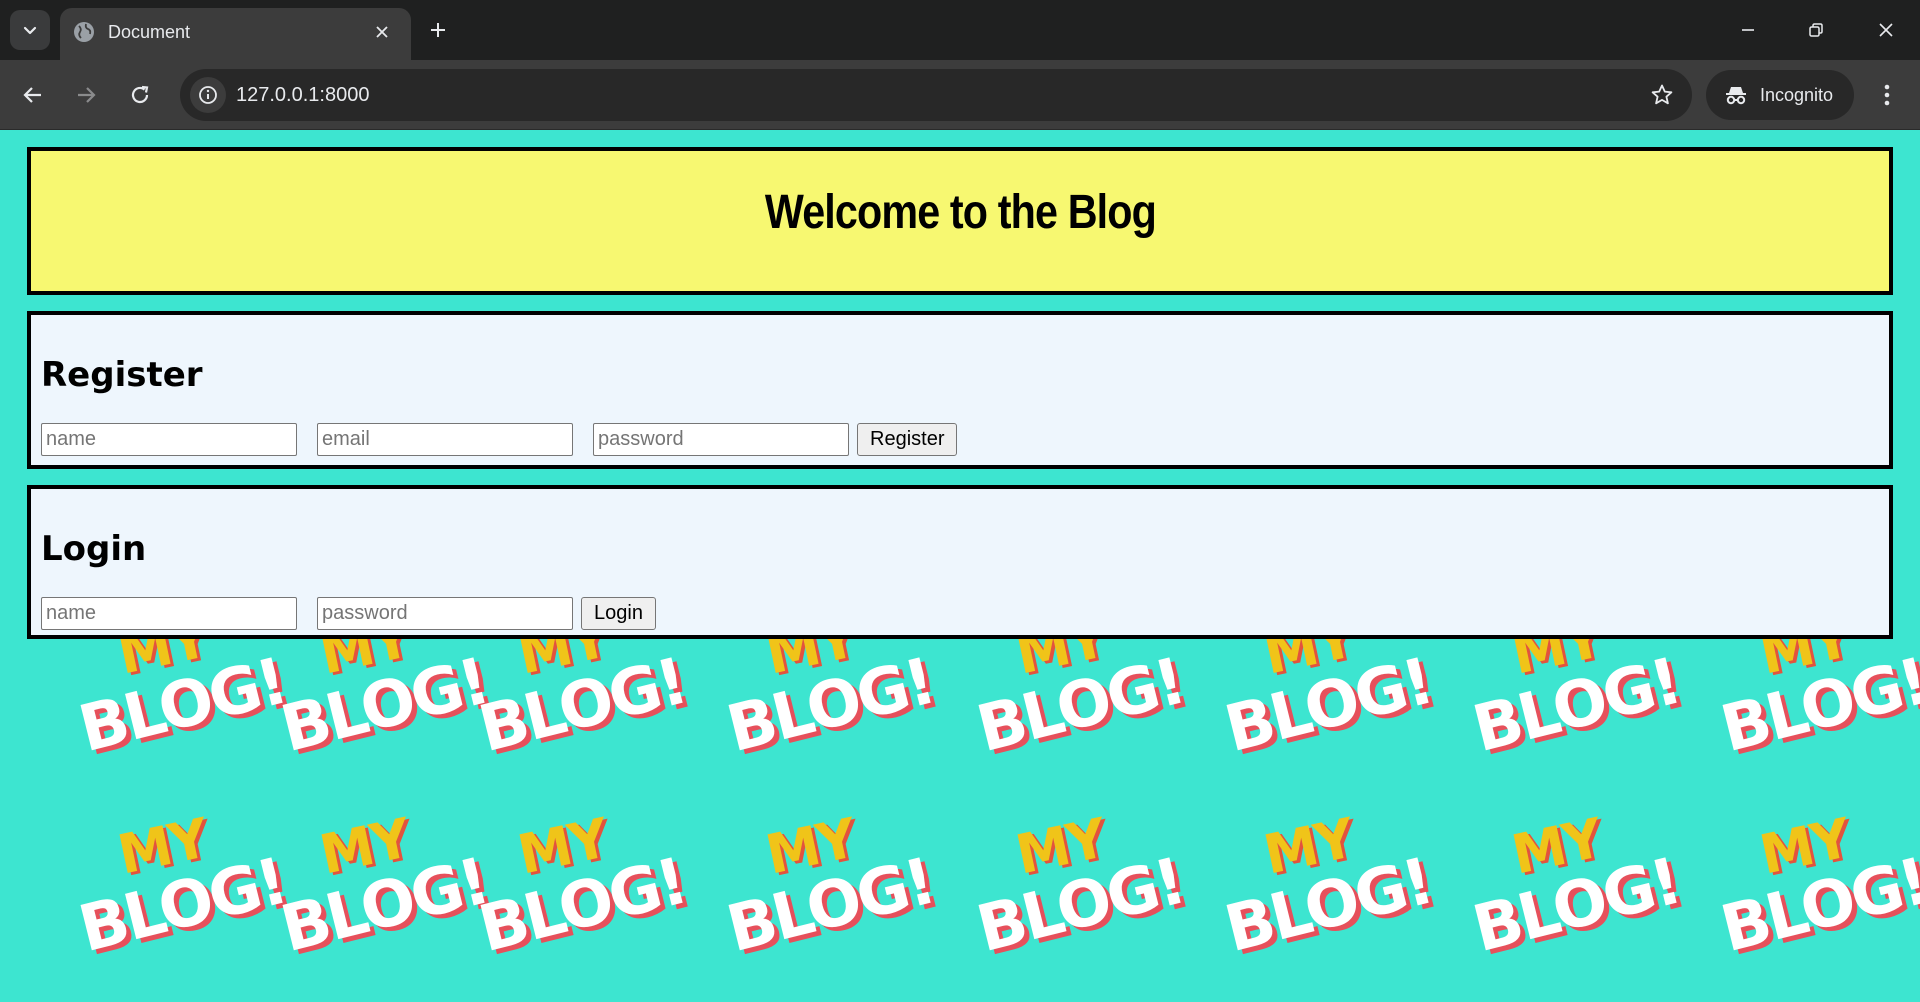  What do you see at coordinates (84, 32) in the screenshot?
I see `globe-icon` at bounding box center [84, 32].